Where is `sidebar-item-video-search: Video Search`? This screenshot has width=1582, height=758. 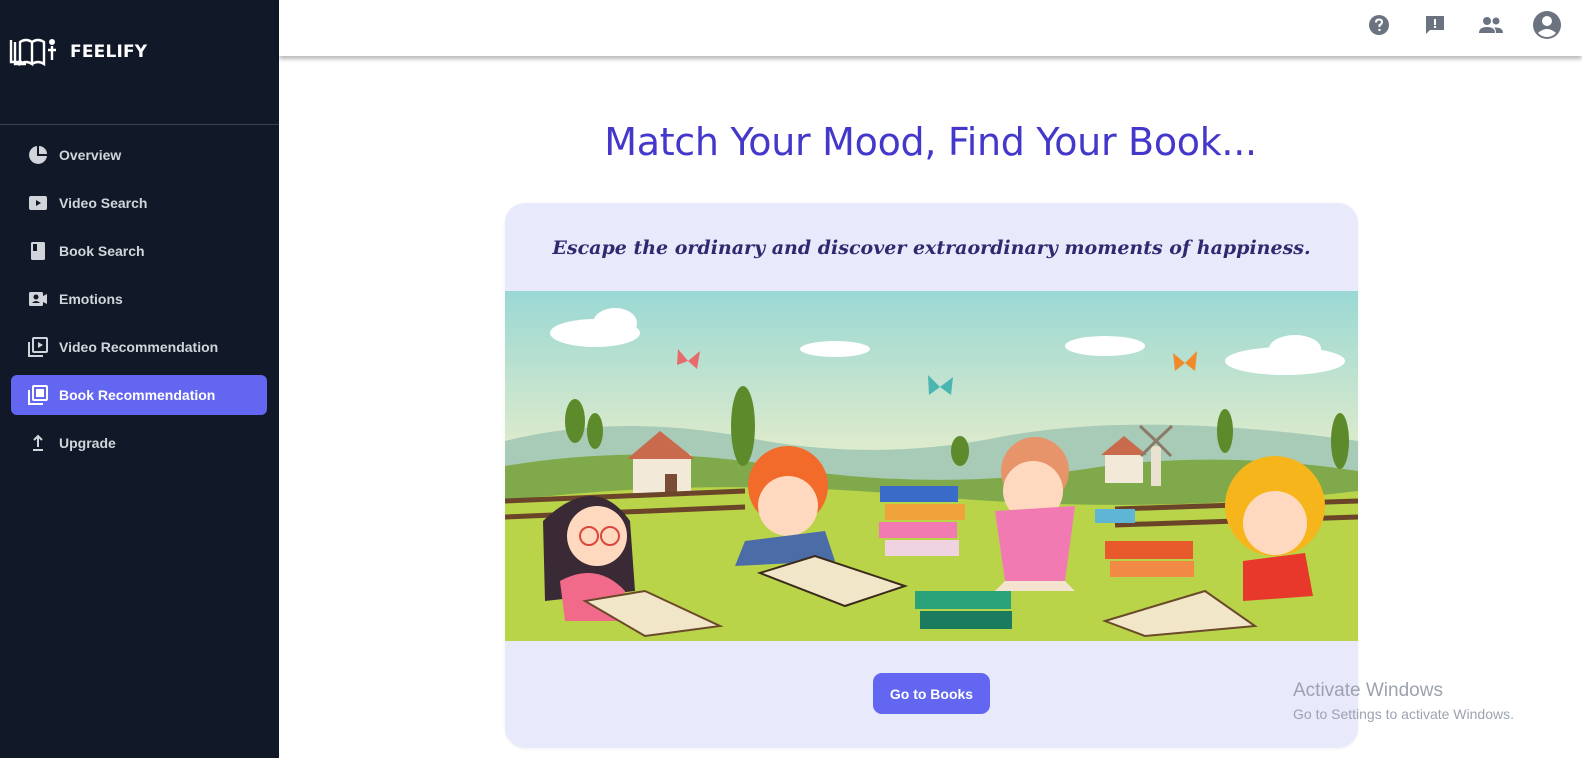 sidebar-item-video-search: Video Search is located at coordinates (139, 203).